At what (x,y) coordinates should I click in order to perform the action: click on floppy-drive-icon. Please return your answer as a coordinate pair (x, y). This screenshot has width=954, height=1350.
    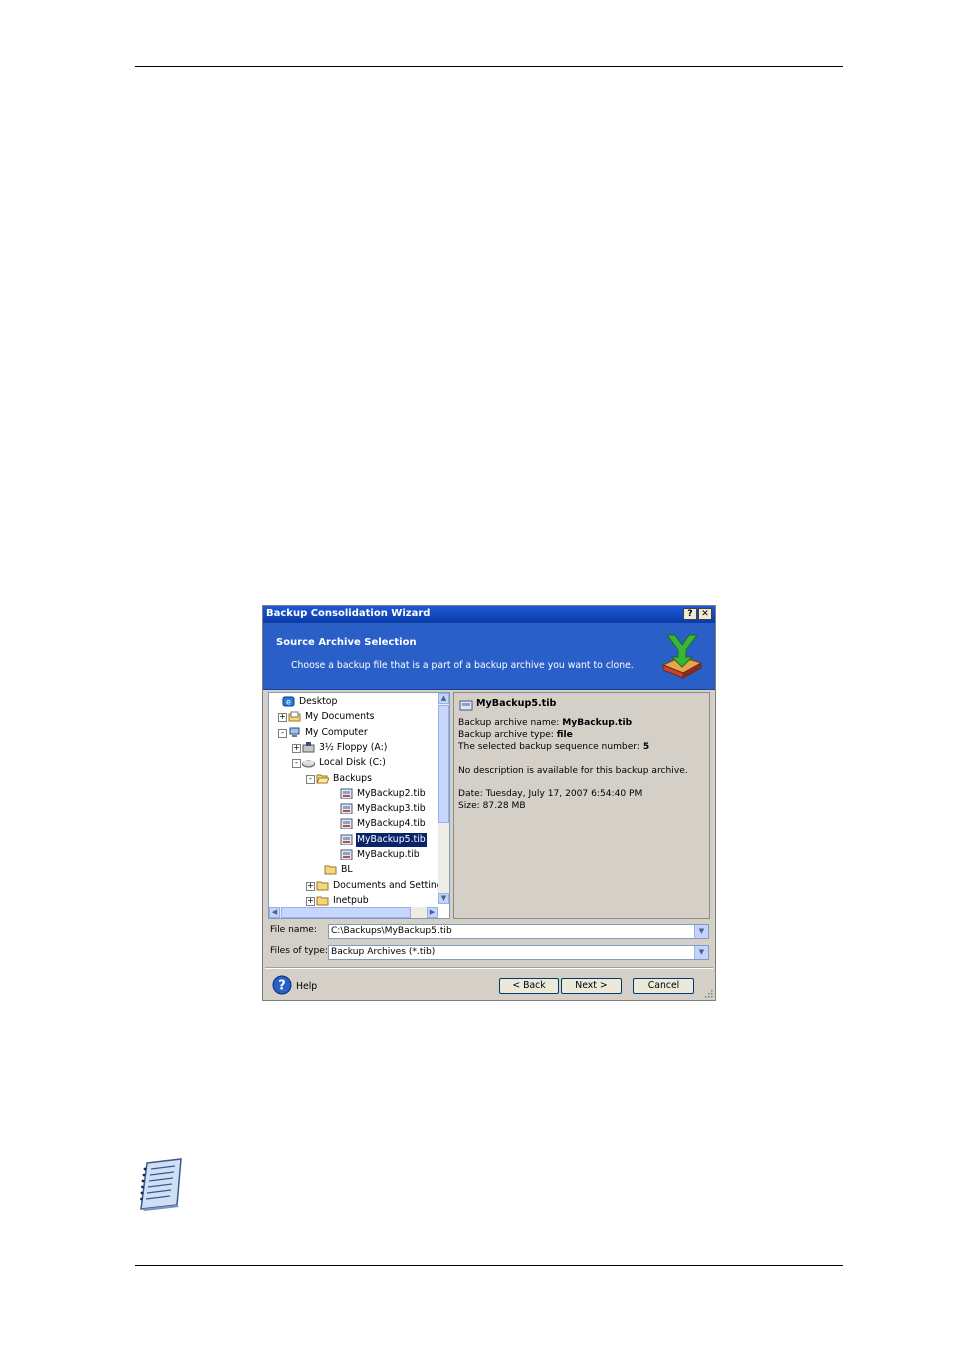
    Looking at the image, I should click on (308, 747).